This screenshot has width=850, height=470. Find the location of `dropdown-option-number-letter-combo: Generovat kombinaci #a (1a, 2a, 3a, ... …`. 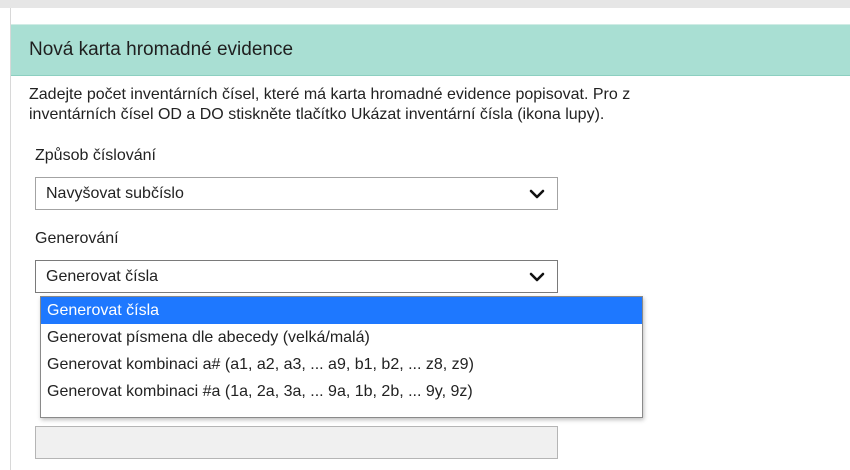

dropdown-option-number-letter-combo: Generovat kombinaci #a (1a, 2a, 3a, ... … is located at coordinates (341, 391).